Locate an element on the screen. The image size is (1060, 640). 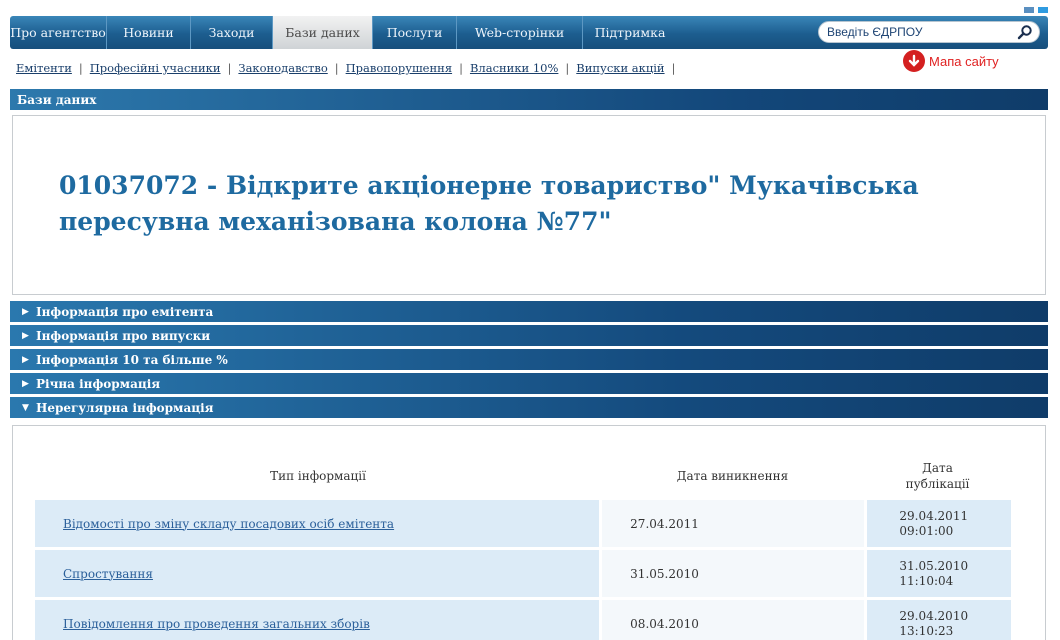
cell-publication-date: 29.04.2010 13:10:23 is located at coordinates (939, 620).